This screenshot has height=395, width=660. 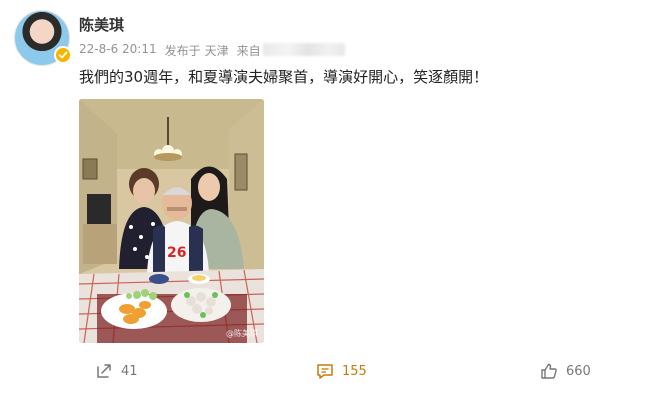 What do you see at coordinates (578, 371) in the screenshot?
I see `like-count: 660` at bounding box center [578, 371].